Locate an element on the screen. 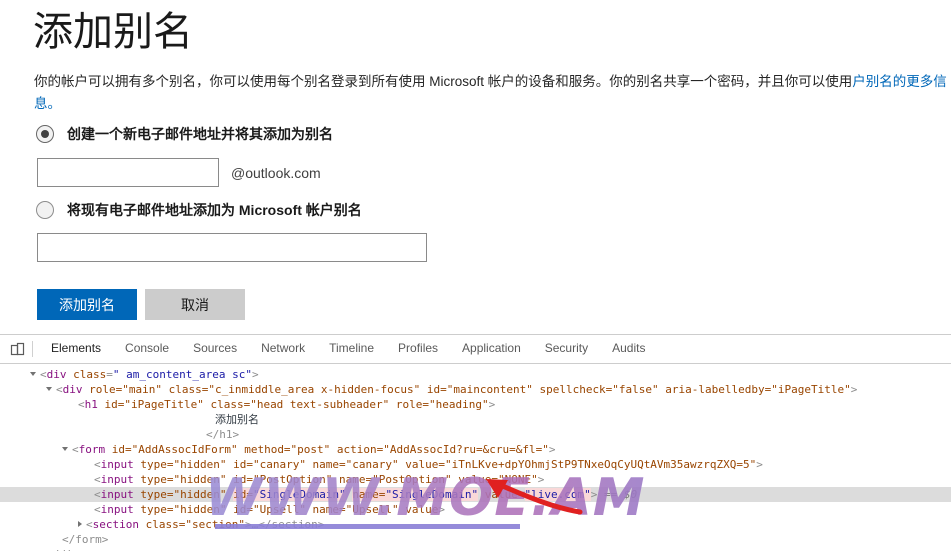 The image size is (951, 551). radio-existing-address-input is located at coordinates (45, 210).